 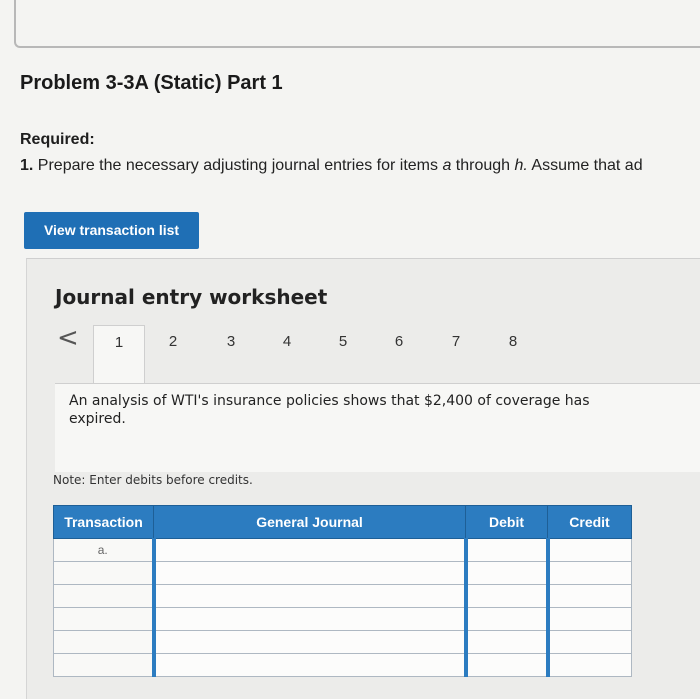 I want to click on tab-3: 3, so click(x=231, y=341).